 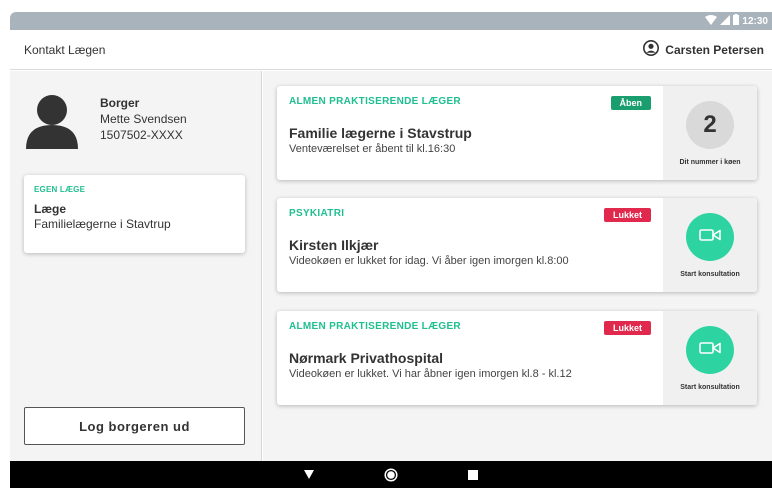 I want to click on user-name: Carsten Petersen, so click(x=714, y=49).